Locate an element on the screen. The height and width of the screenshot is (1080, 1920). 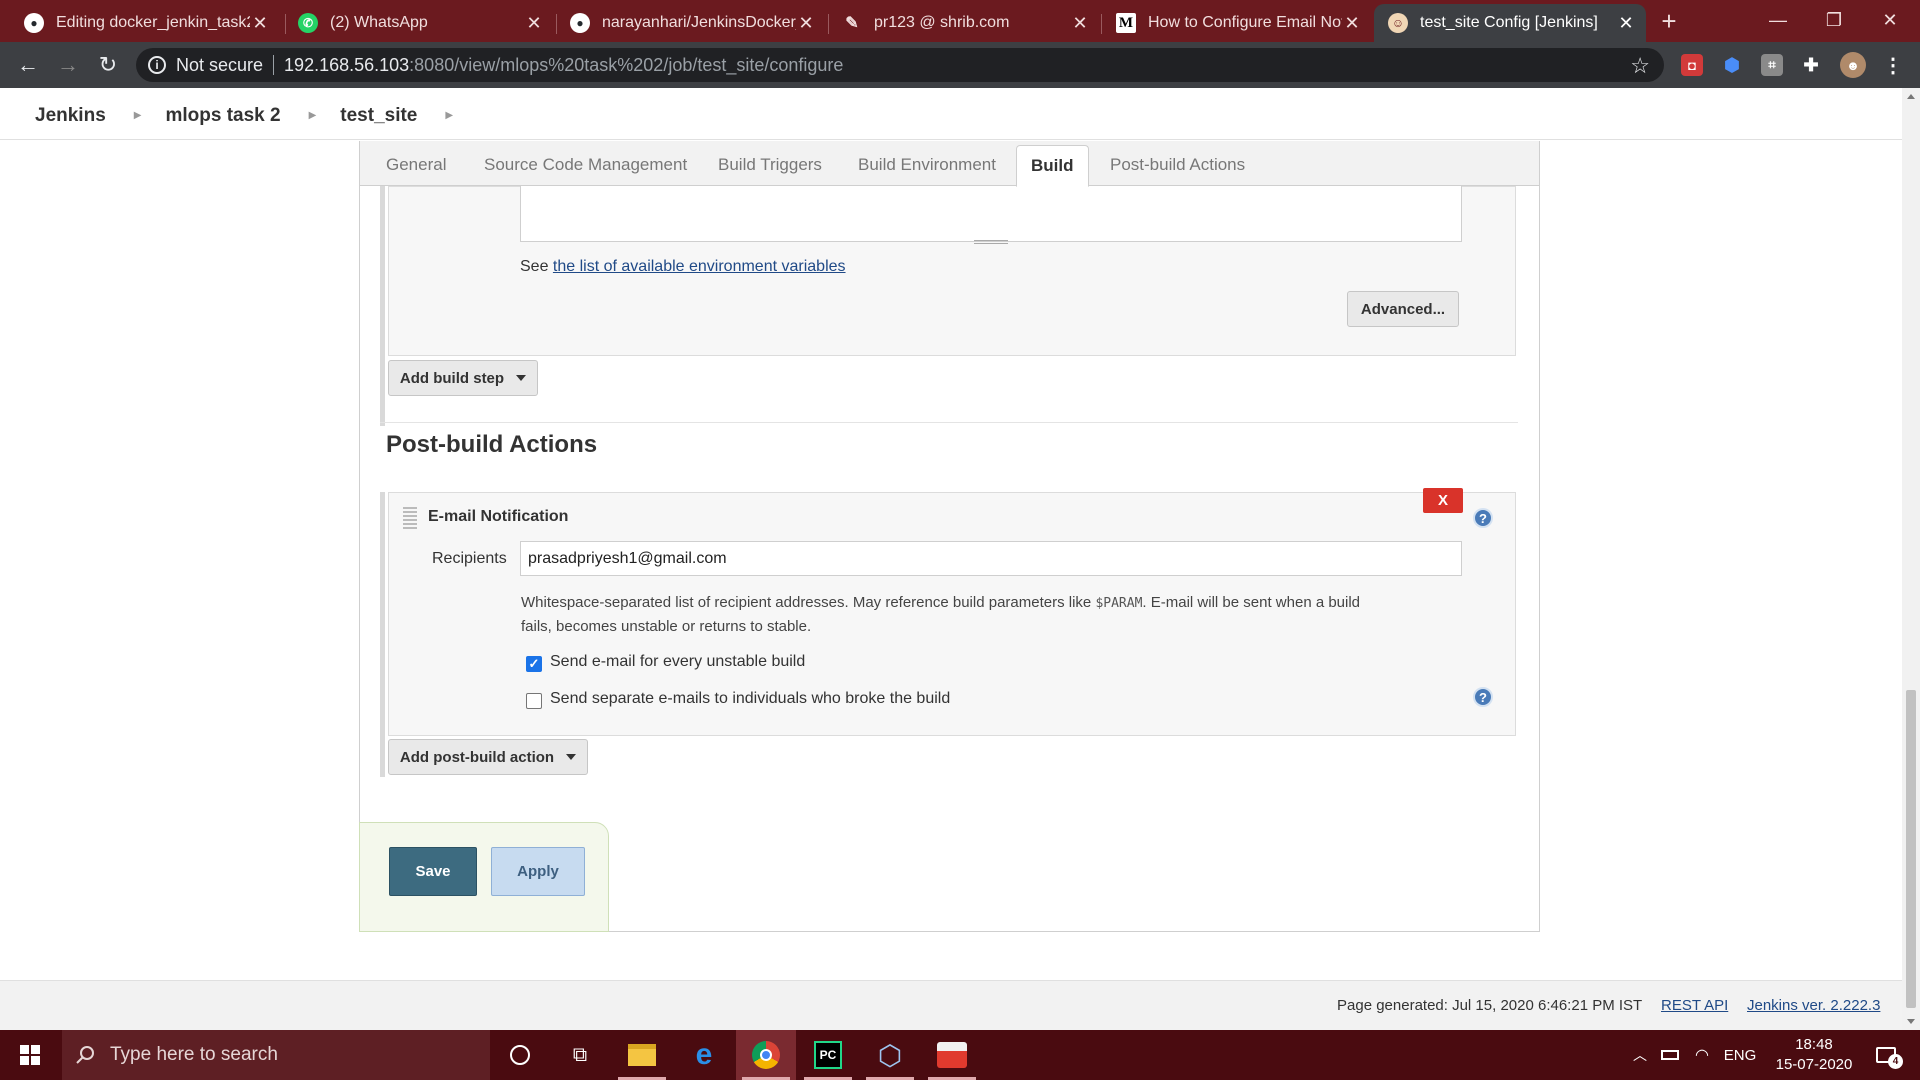
close-window-icon: ✕ is located at coordinates (1890, 20).